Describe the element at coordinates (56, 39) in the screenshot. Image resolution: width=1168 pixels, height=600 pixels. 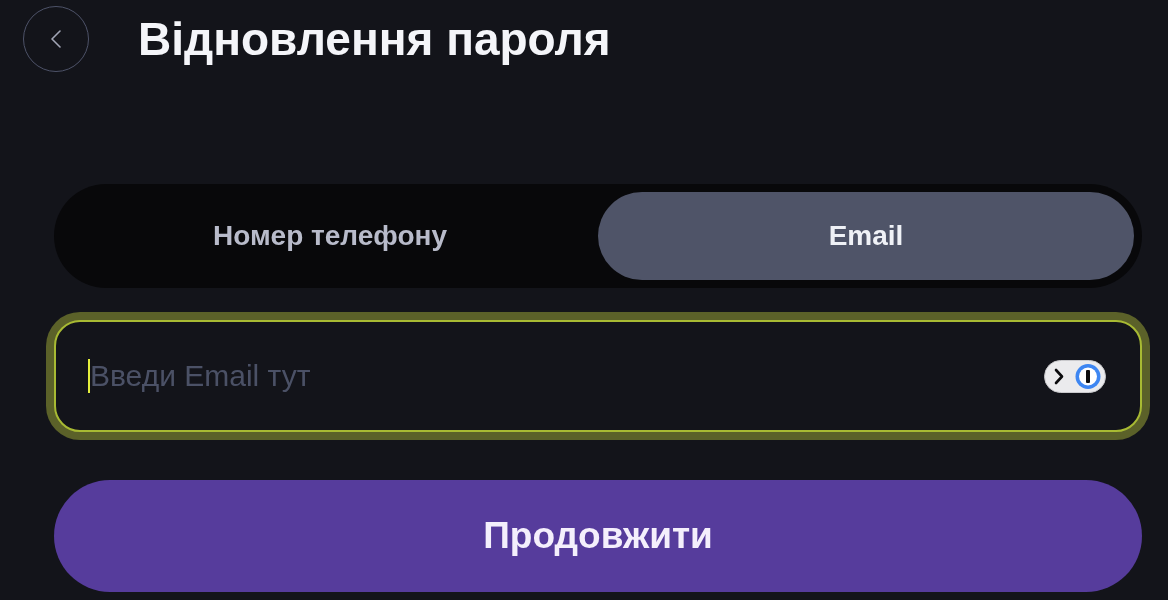
I see `chevron-left-icon` at that location.